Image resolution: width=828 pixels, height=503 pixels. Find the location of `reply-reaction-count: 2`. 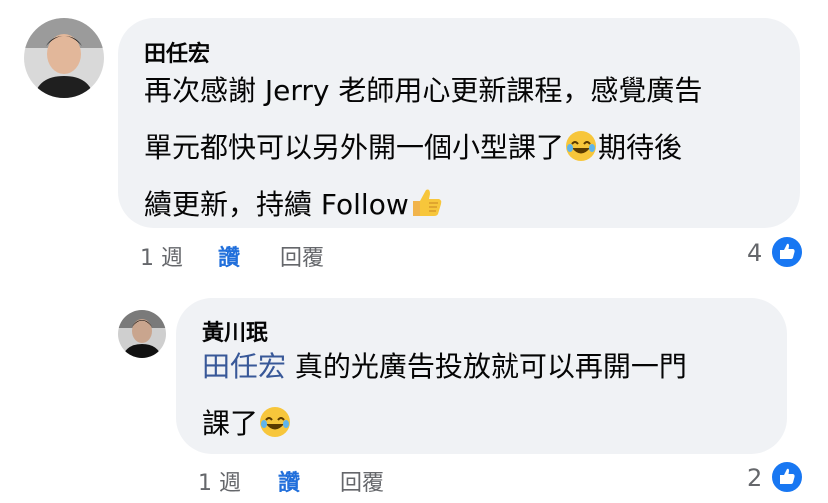

reply-reaction-count: 2 is located at coordinates (754, 478).